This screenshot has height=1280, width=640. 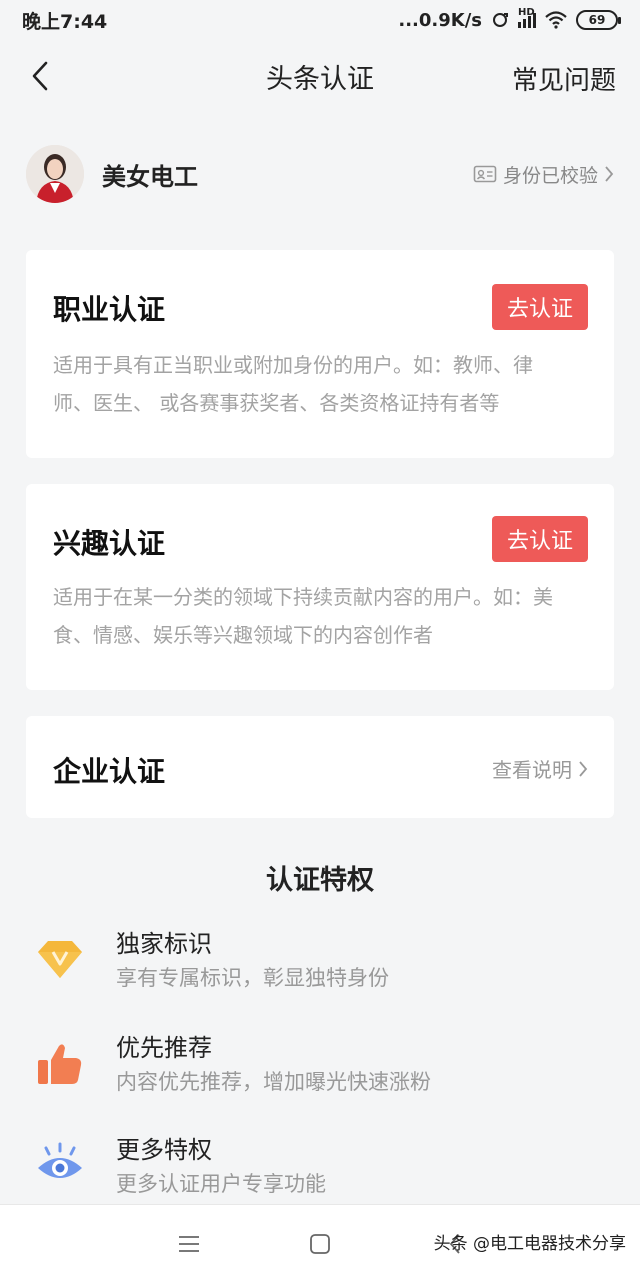 I want to click on identity-verified-label: 身份已校验, so click(x=550, y=175).